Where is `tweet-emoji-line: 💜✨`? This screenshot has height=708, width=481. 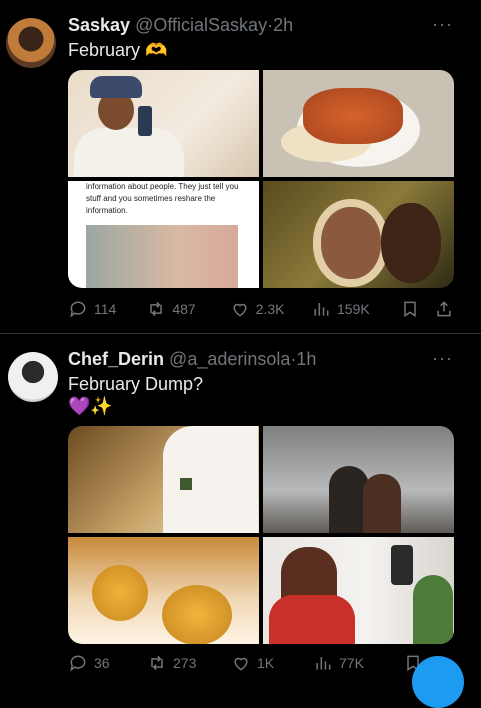 tweet-emoji-line: 💜✨ is located at coordinates (90, 406).